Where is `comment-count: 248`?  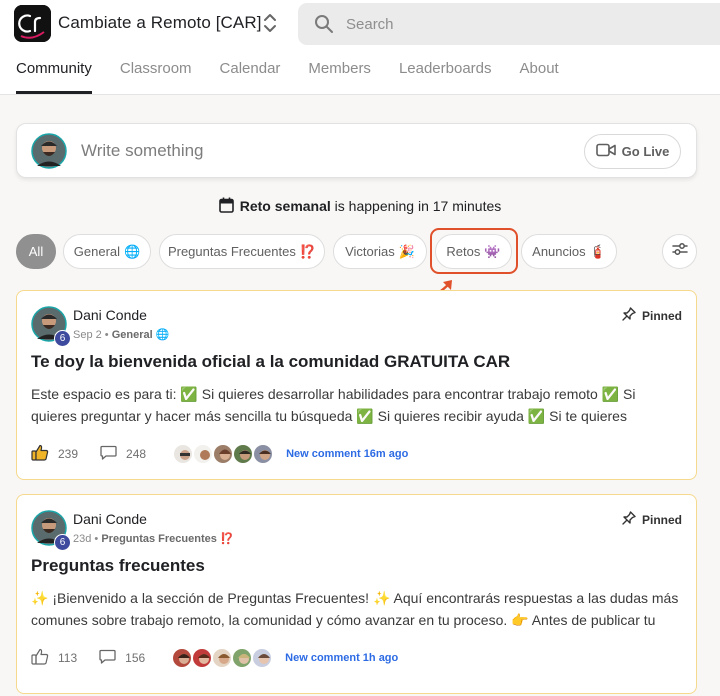
comment-count: 248 is located at coordinates (136, 454).